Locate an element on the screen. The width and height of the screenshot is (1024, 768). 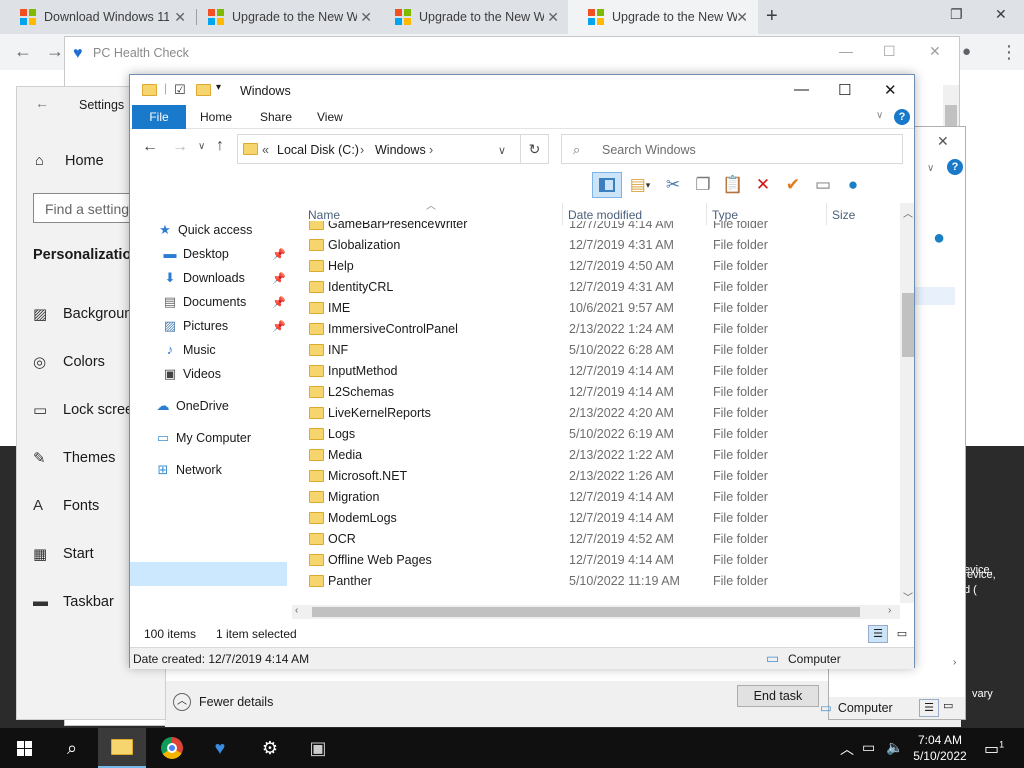
nav-desktop: ▬ Desktop is located at coordinates (195, 253).